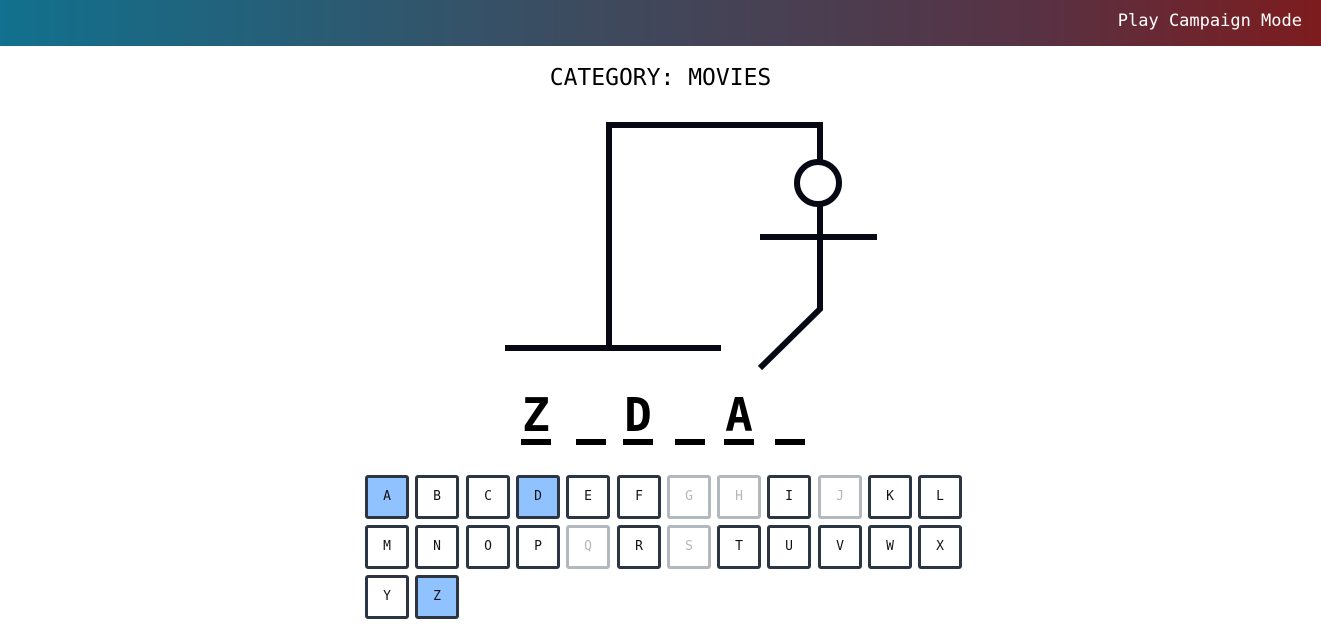 The image size is (1321, 633). What do you see at coordinates (437, 597) in the screenshot?
I see `key-z: Z` at bounding box center [437, 597].